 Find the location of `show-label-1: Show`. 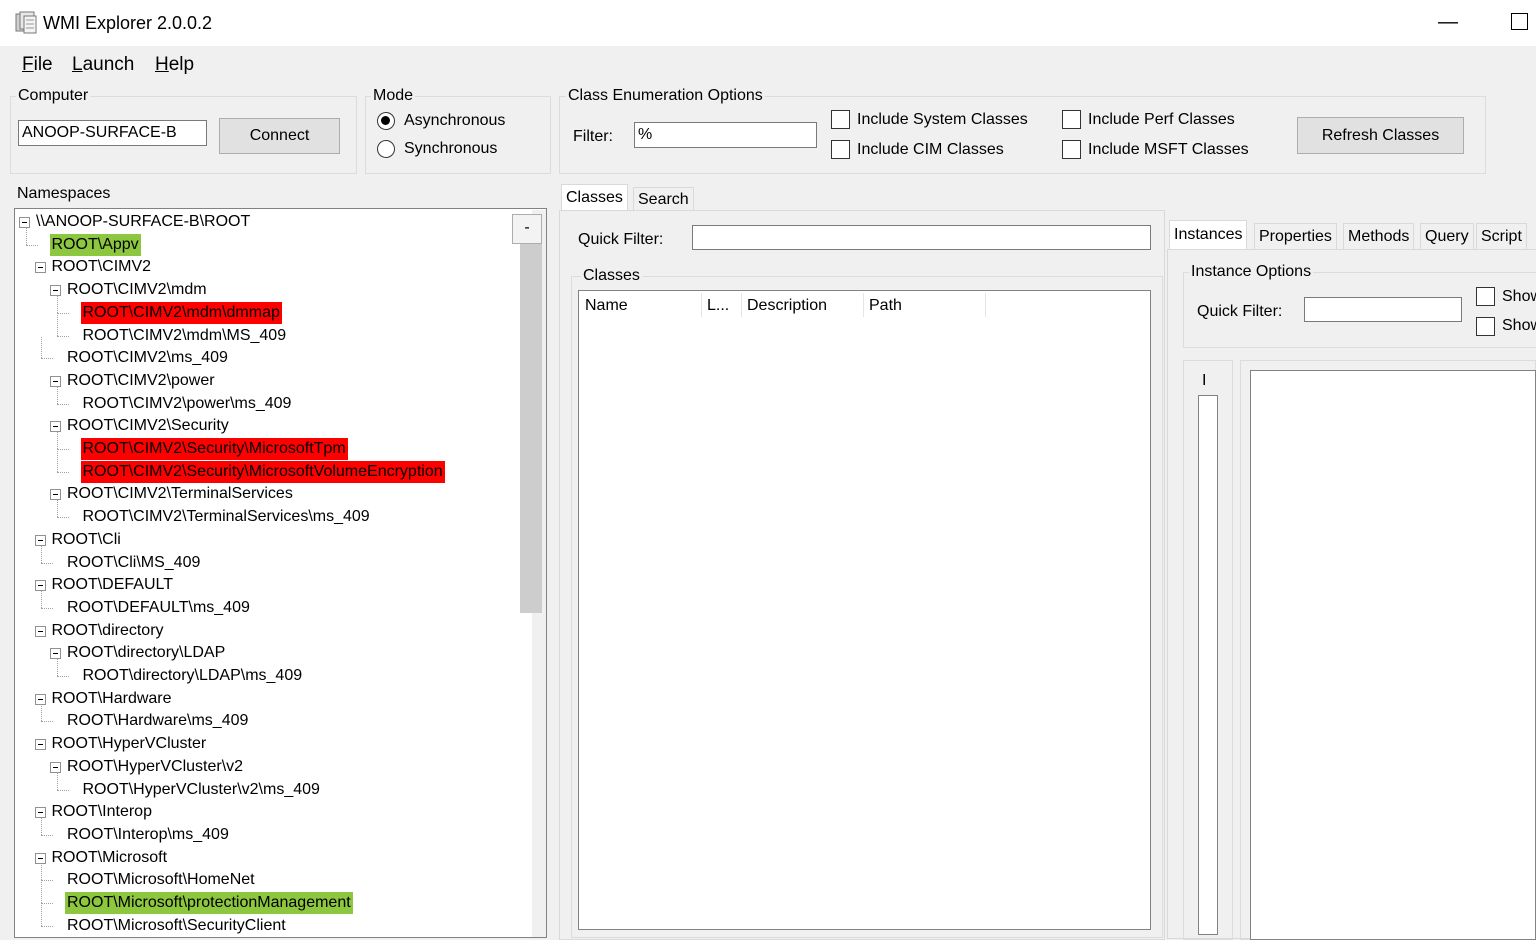

show-label-1: Show is located at coordinates (1519, 296).